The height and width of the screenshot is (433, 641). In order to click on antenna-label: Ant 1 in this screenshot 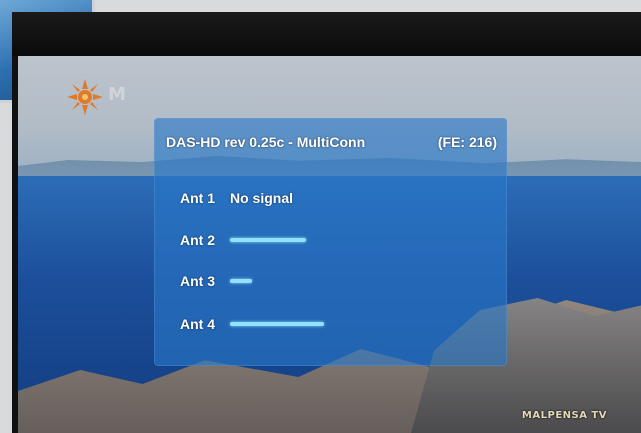, I will do `click(197, 198)`.